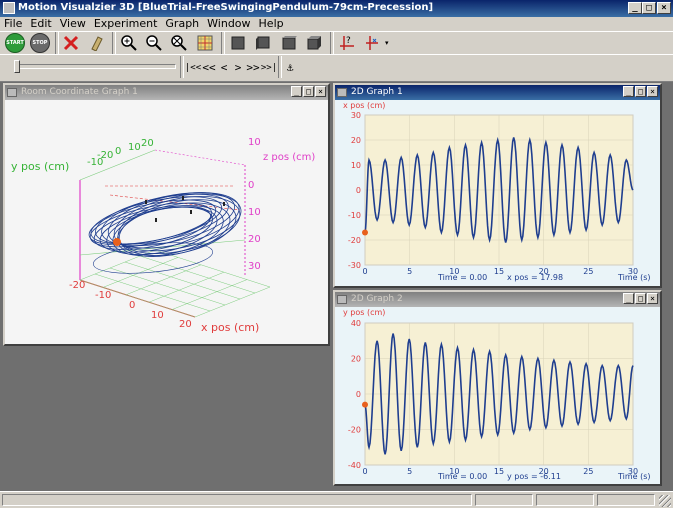  Describe the element at coordinates (409, 471) in the screenshot. I see `x-tick-label: 5` at that location.